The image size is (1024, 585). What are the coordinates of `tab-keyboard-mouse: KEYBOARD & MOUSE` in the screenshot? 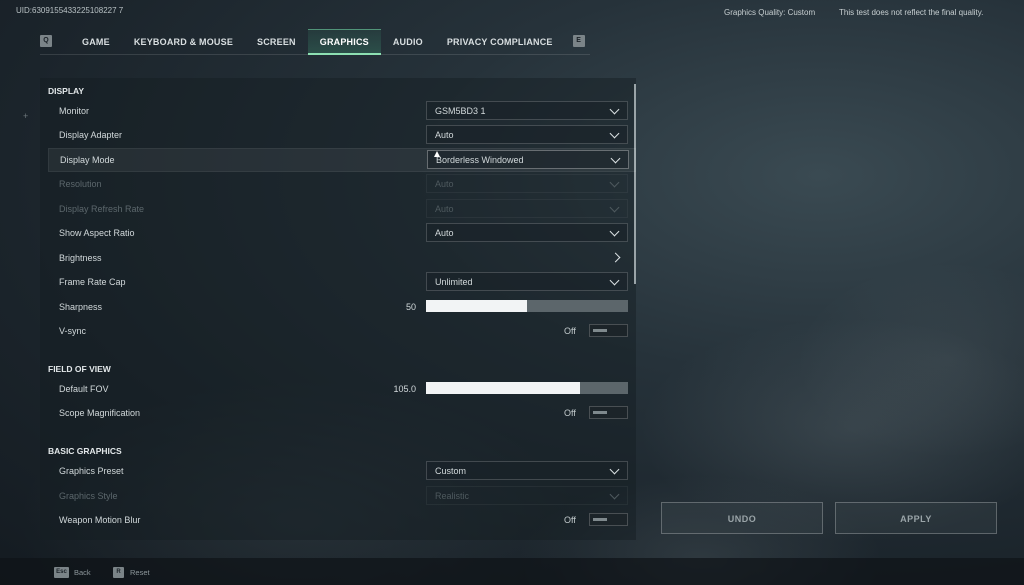 It's located at (183, 41).